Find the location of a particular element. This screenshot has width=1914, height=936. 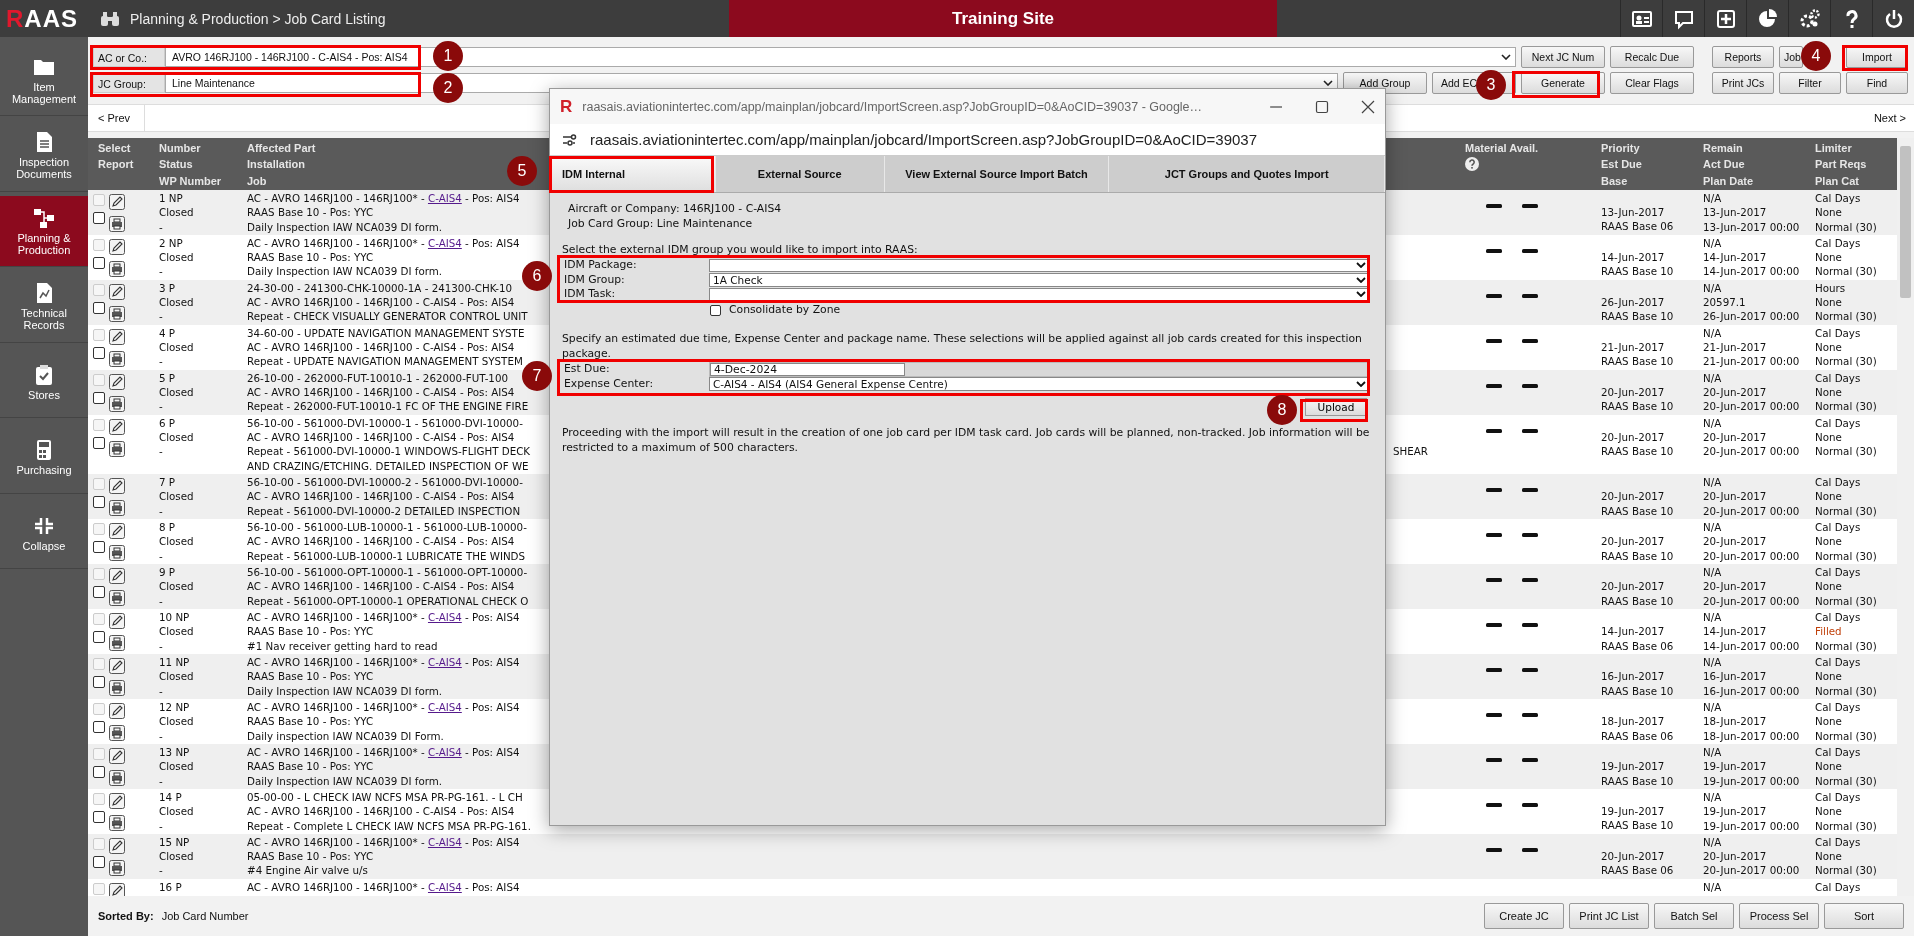

column-header: Installation is located at coordinates (276, 165).